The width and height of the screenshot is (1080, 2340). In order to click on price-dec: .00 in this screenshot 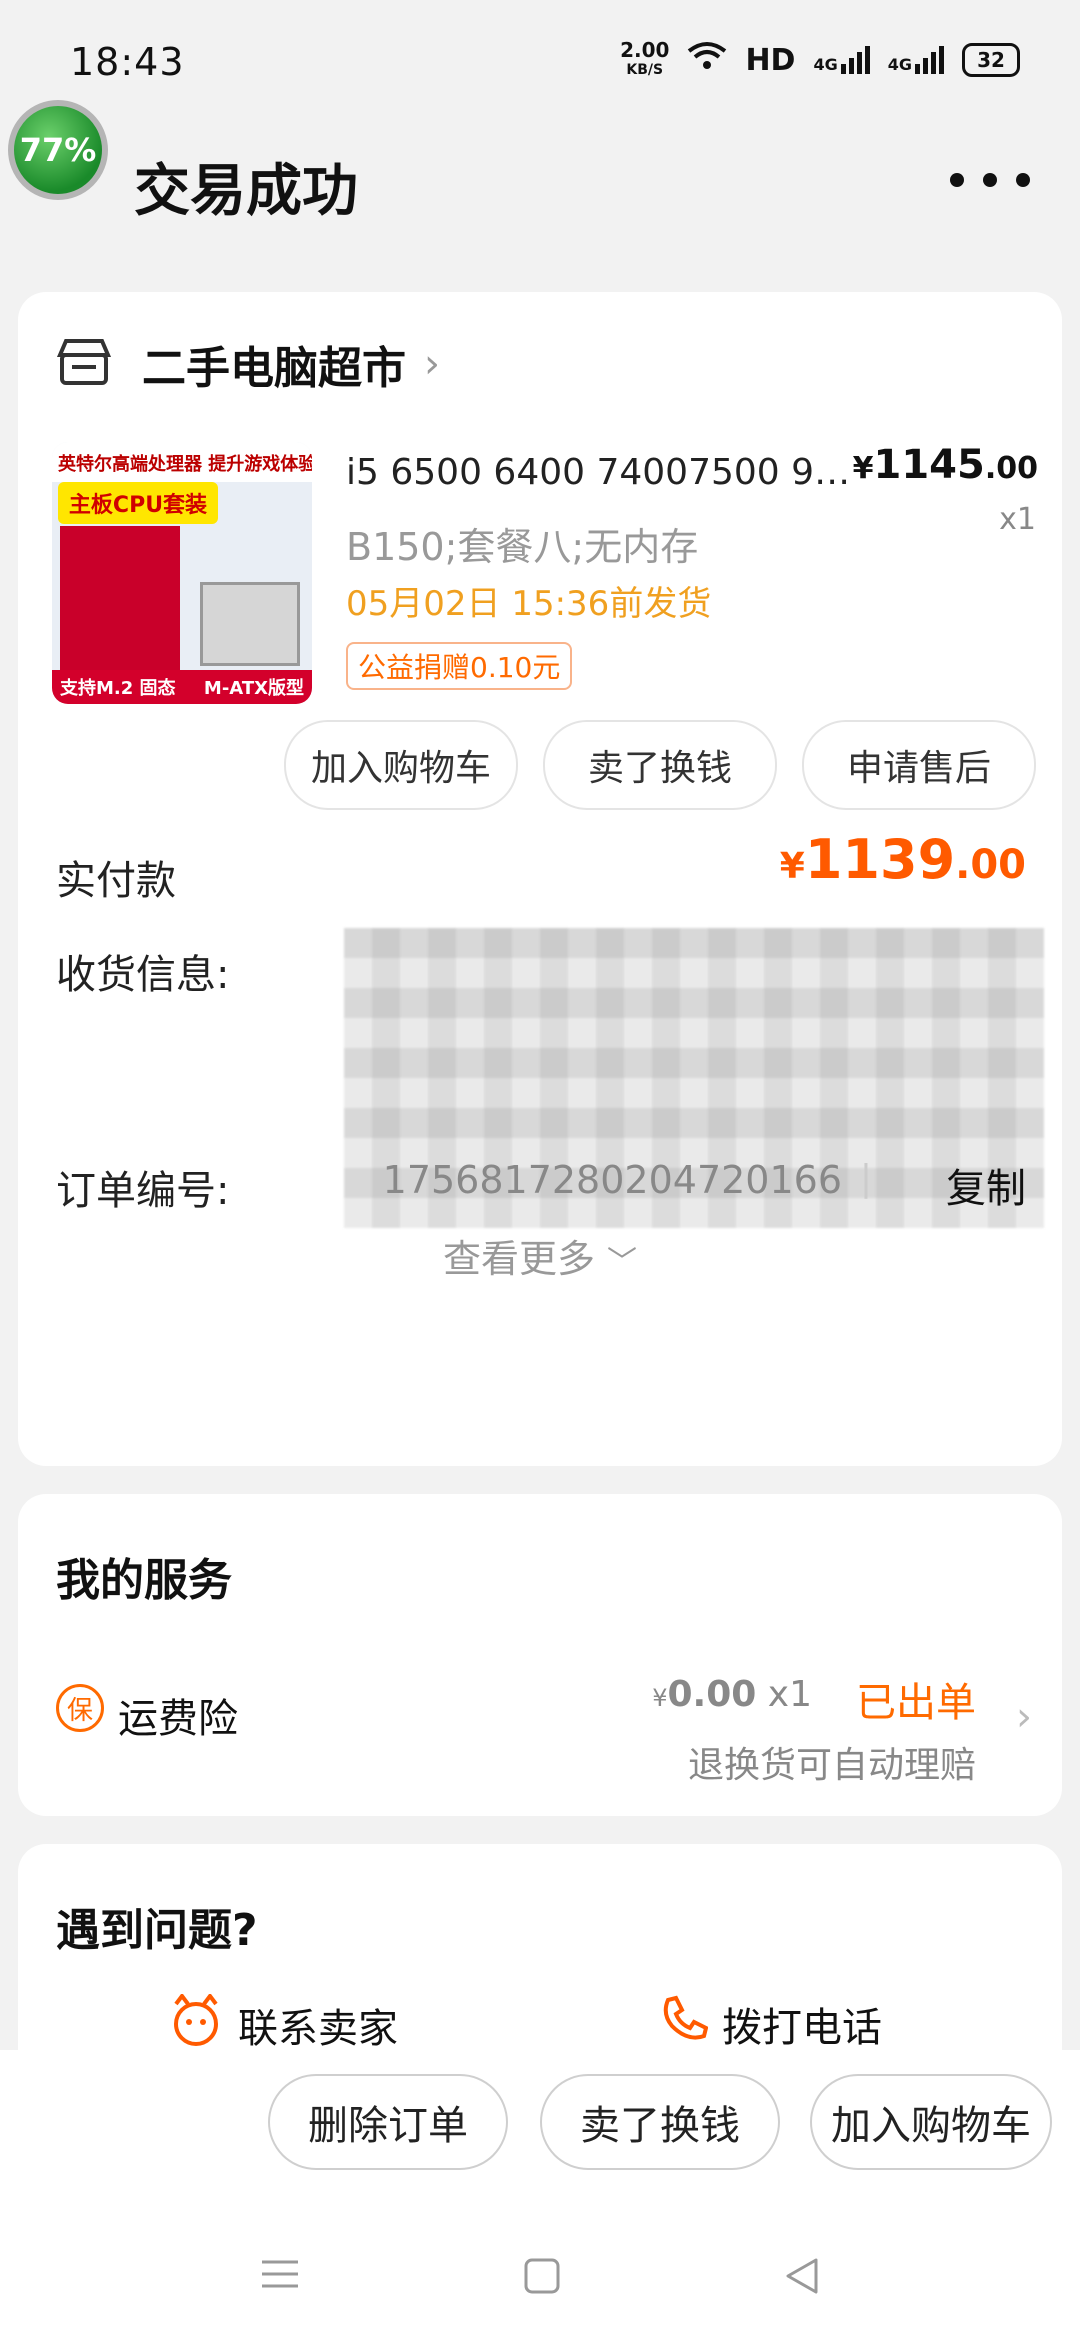, I will do `click(1011, 468)`.